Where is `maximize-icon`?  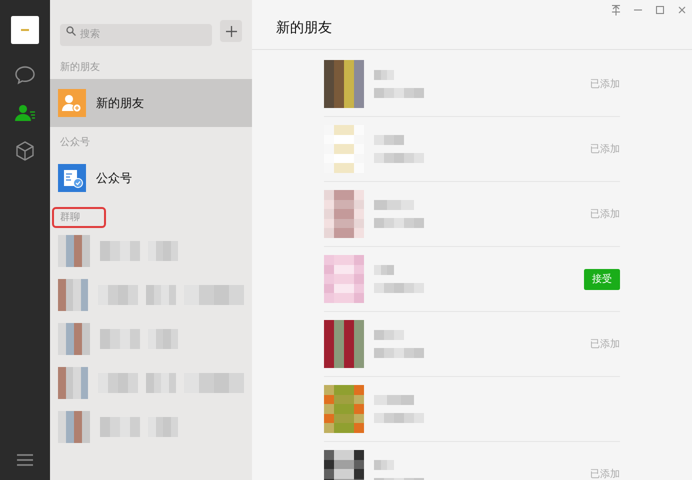
maximize-icon is located at coordinates (660, 10).